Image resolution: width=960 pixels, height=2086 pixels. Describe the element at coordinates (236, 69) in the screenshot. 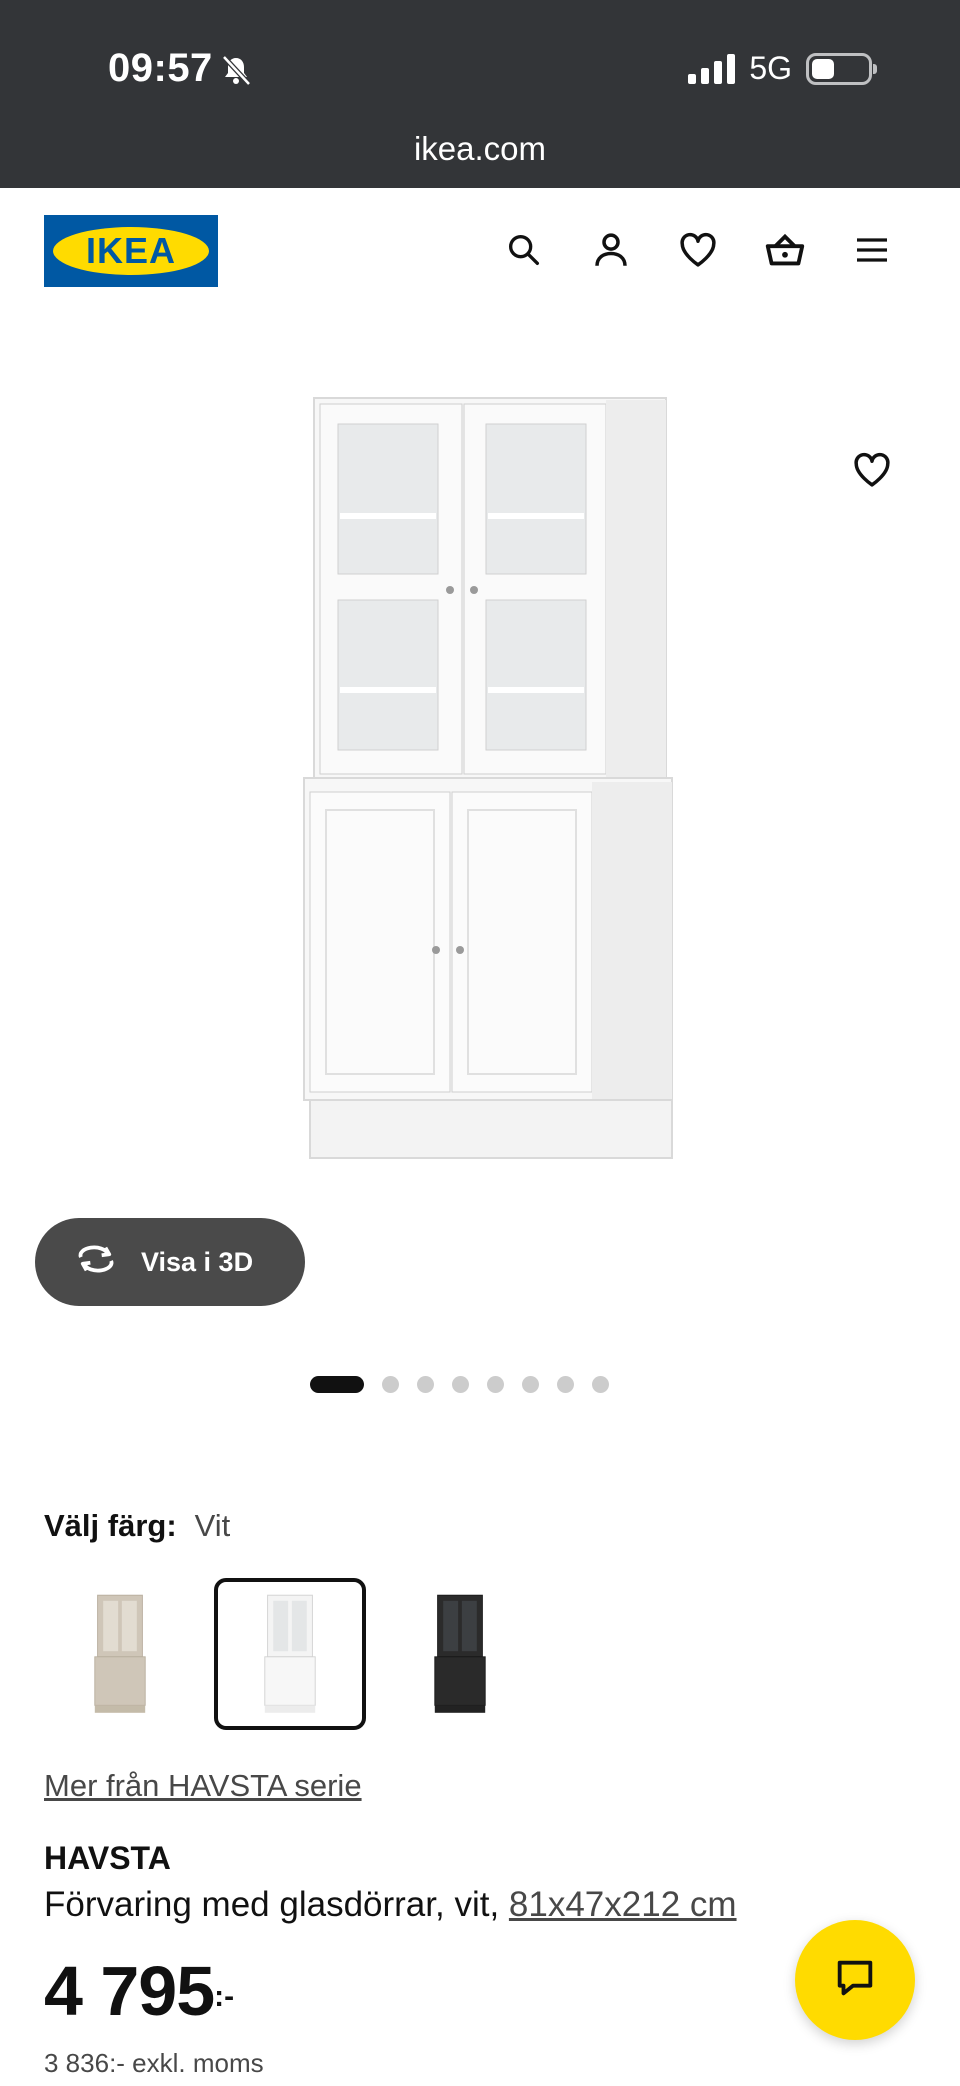

I see `bell-muted-icon` at that location.